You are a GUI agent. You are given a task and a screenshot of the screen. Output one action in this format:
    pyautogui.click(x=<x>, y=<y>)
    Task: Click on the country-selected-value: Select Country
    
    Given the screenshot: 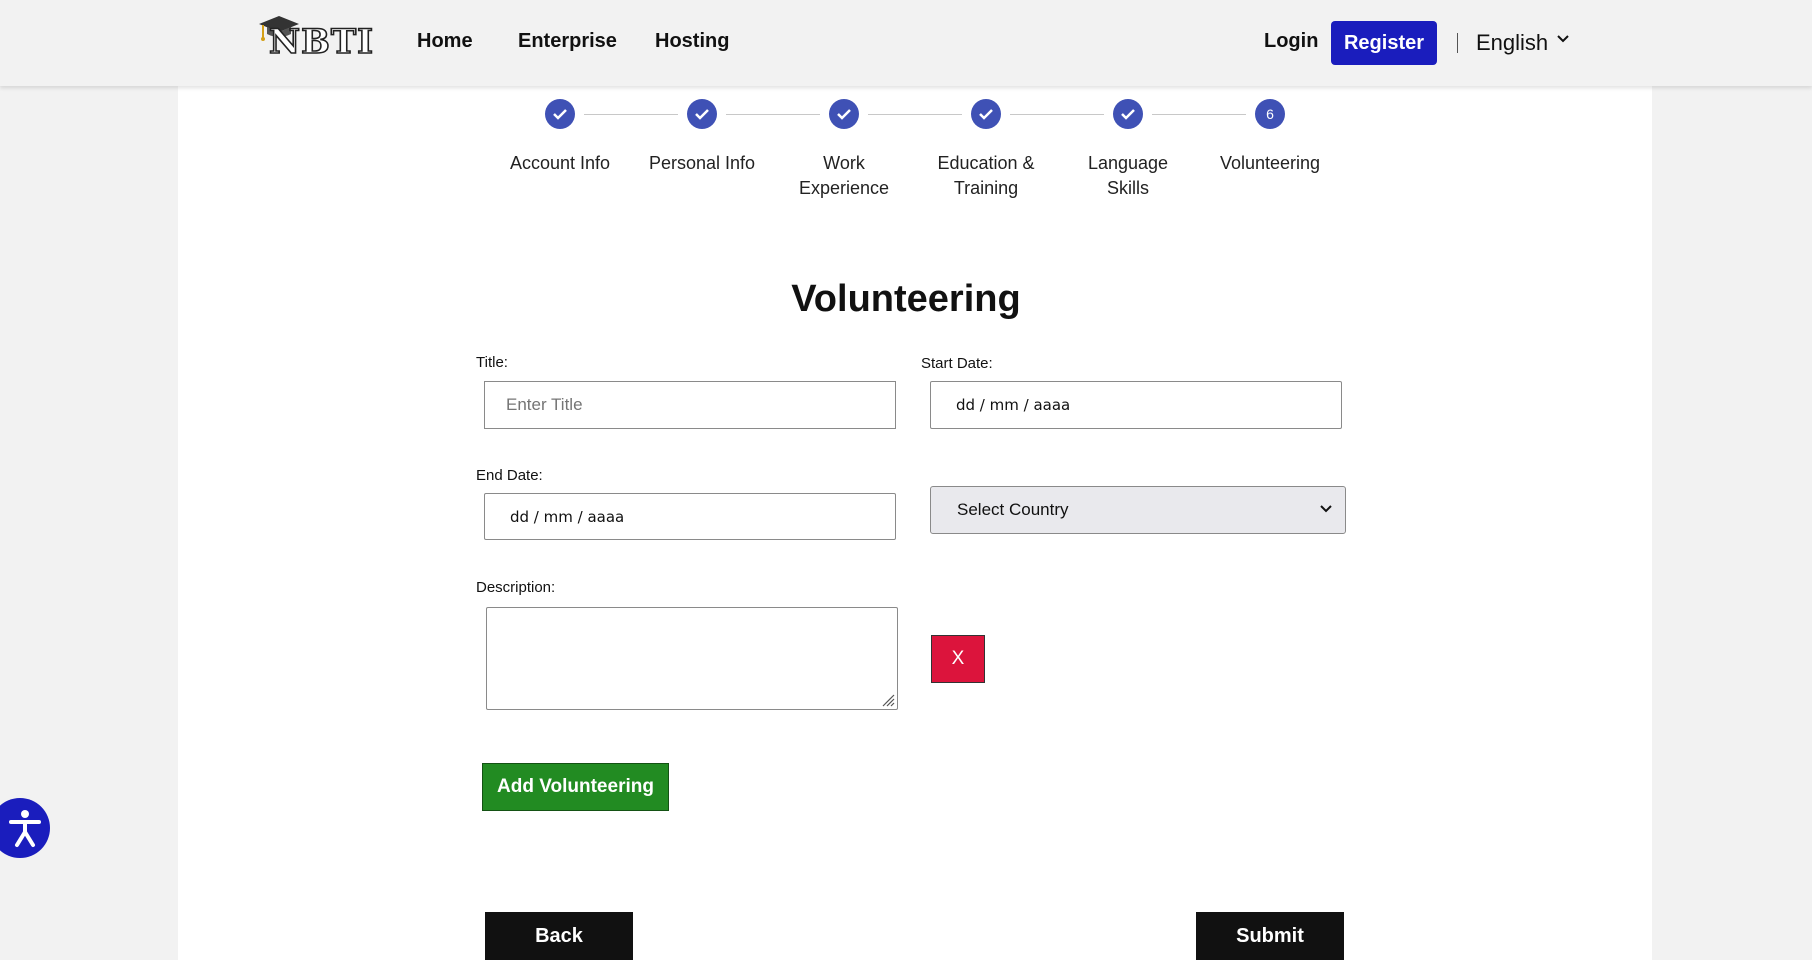 What is the action you would take?
    pyautogui.click(x=1013, y=509)
    